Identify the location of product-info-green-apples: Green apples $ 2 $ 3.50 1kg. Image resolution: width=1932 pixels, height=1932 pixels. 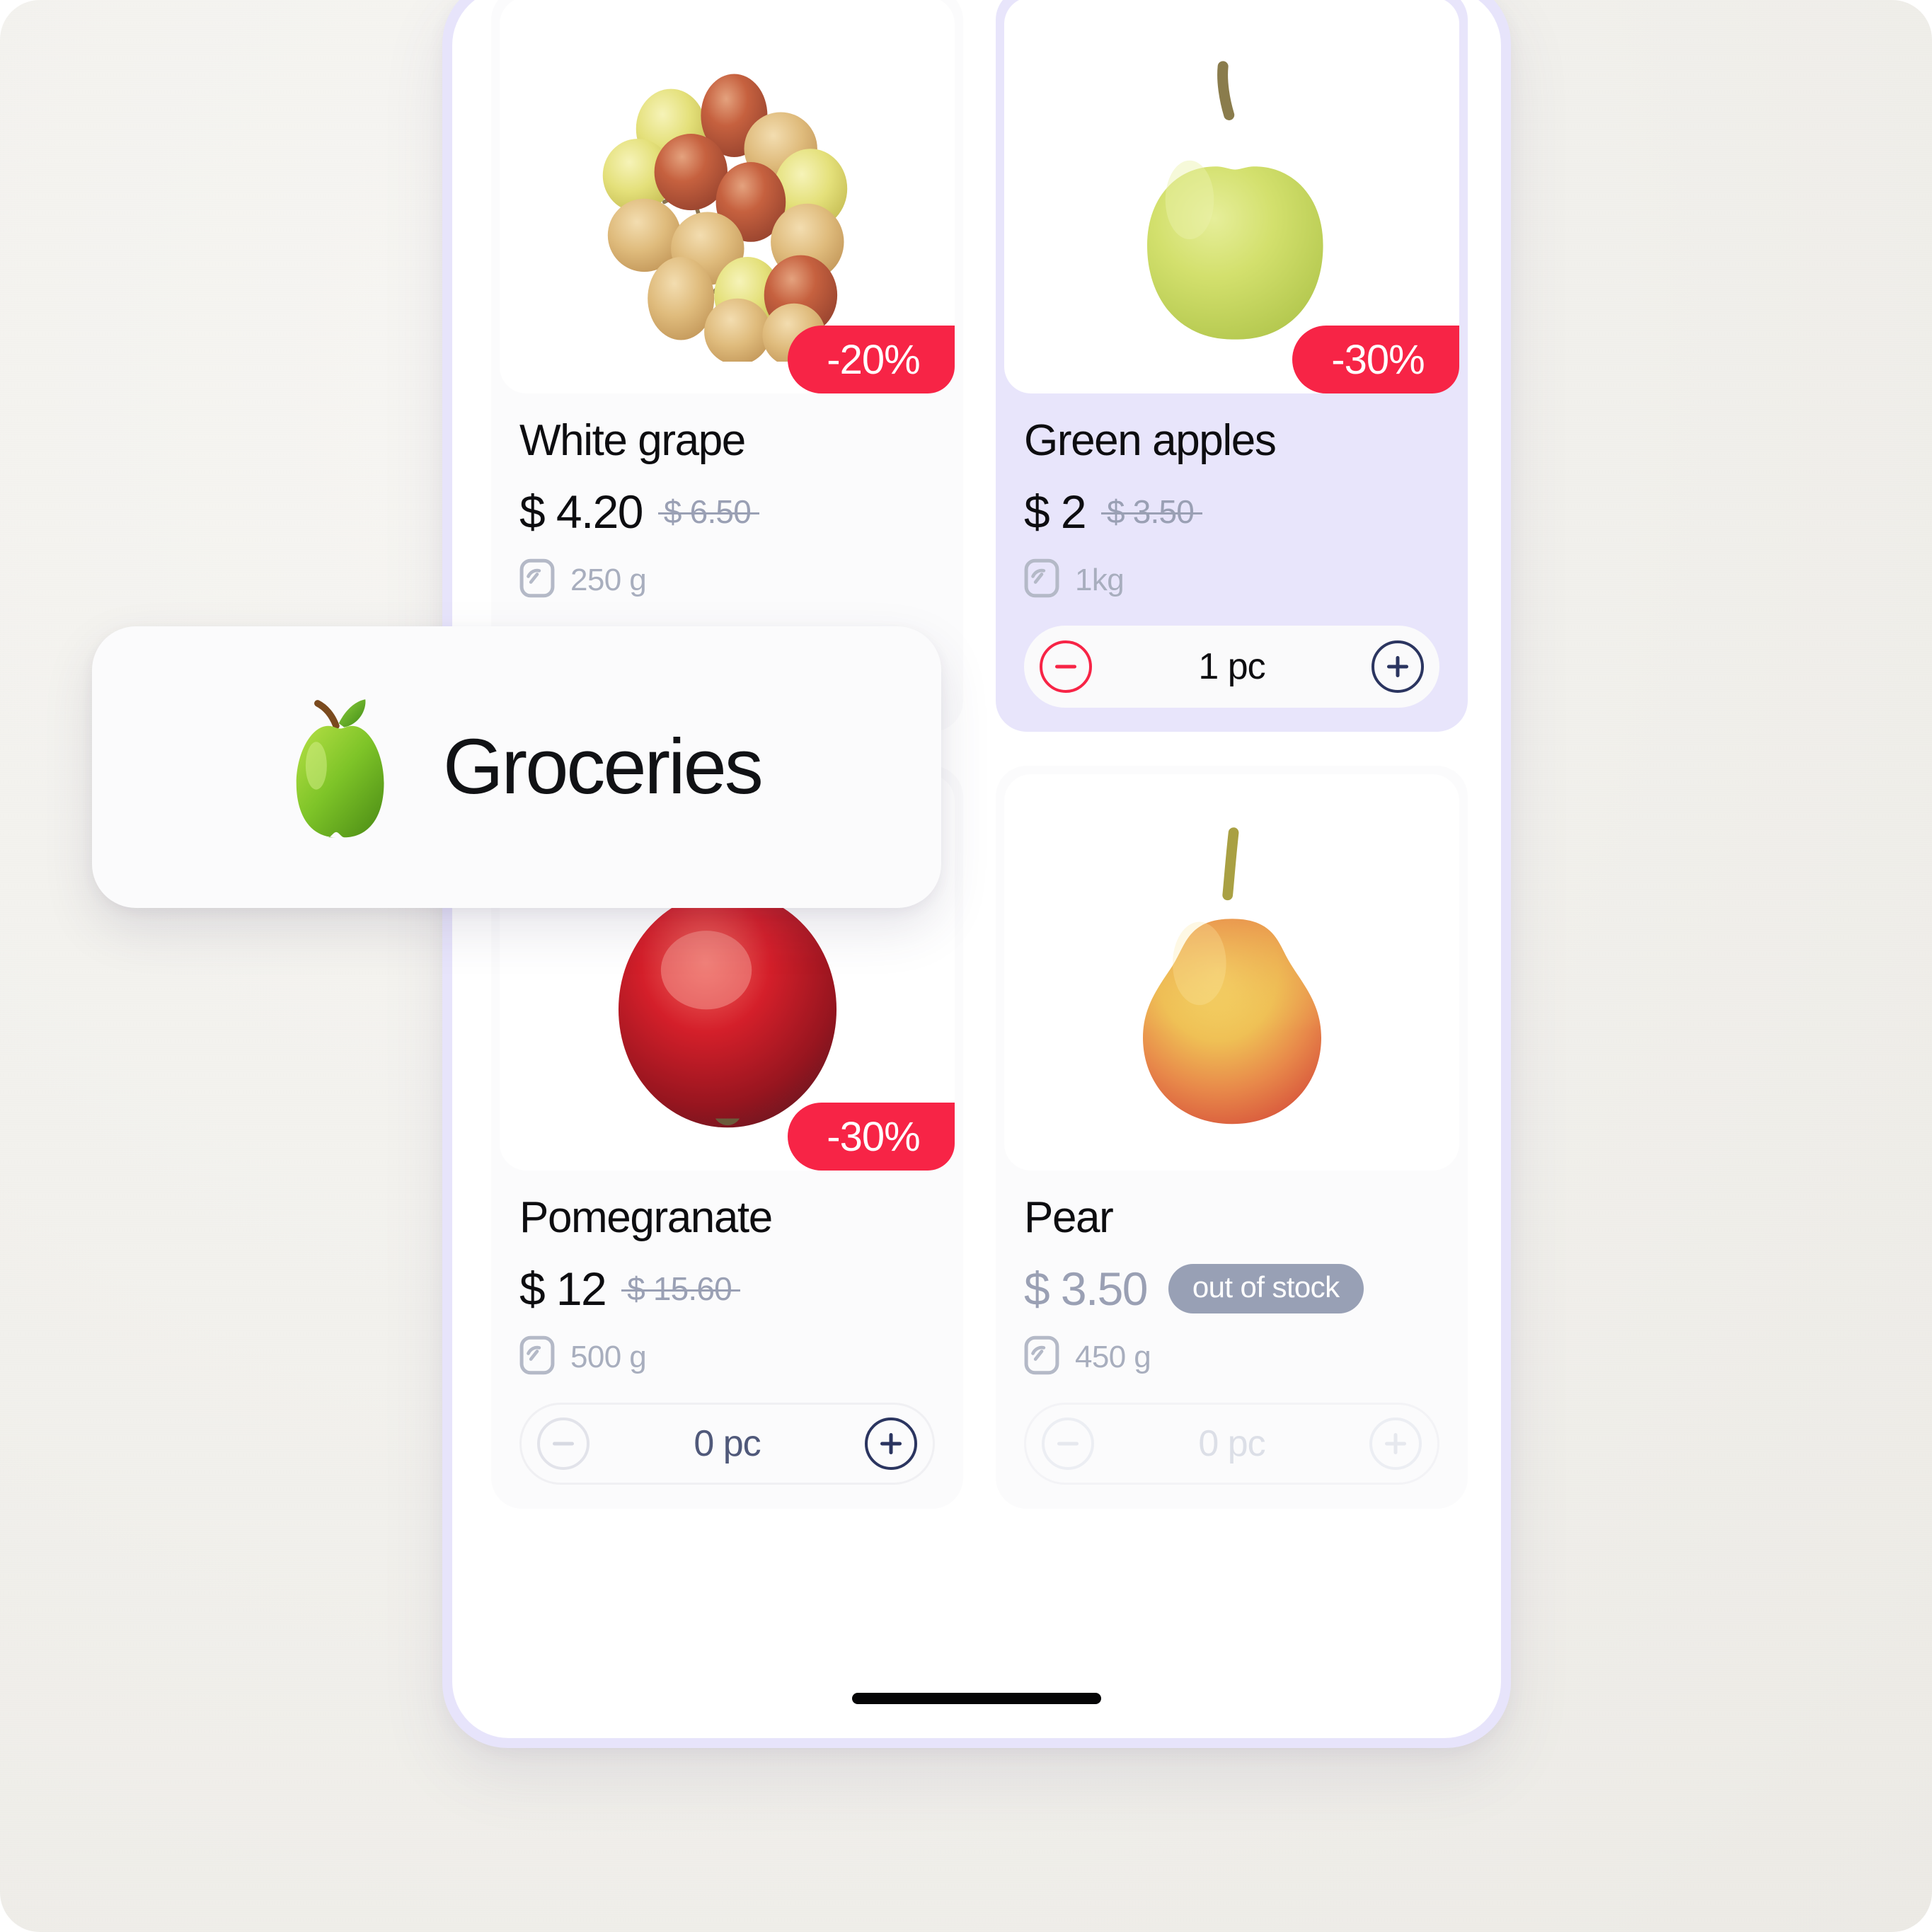
(1232, 498).